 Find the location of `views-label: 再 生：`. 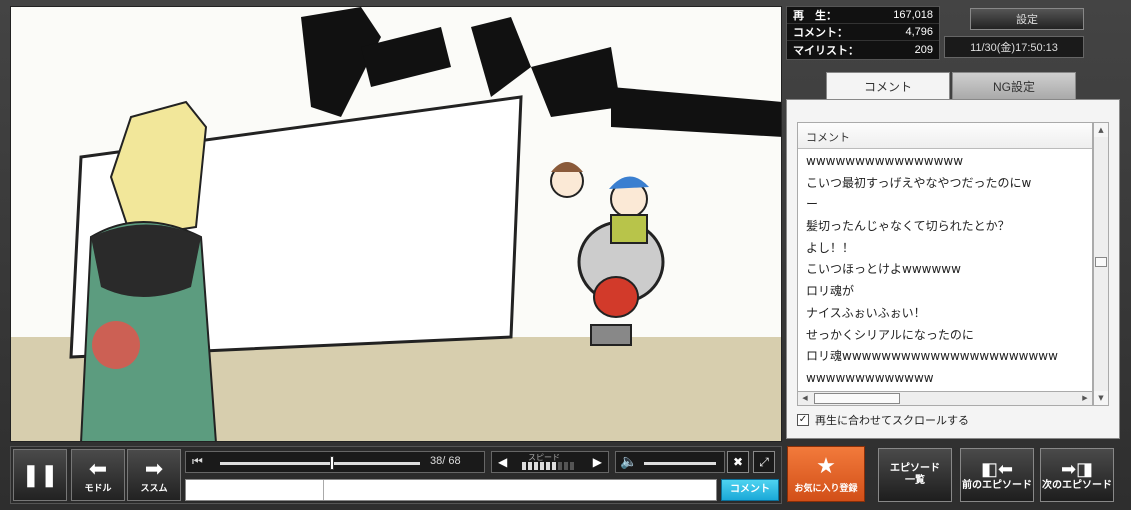

views-label: 再 生： is located at coordinates (815, 16).